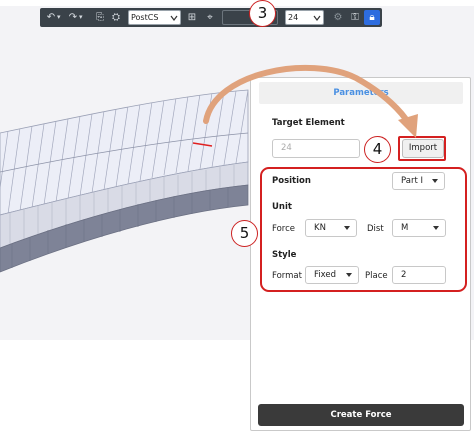 The width and height of the screenshot is (474, 433). I want to click on callout-4: 4, so click(377, 149).